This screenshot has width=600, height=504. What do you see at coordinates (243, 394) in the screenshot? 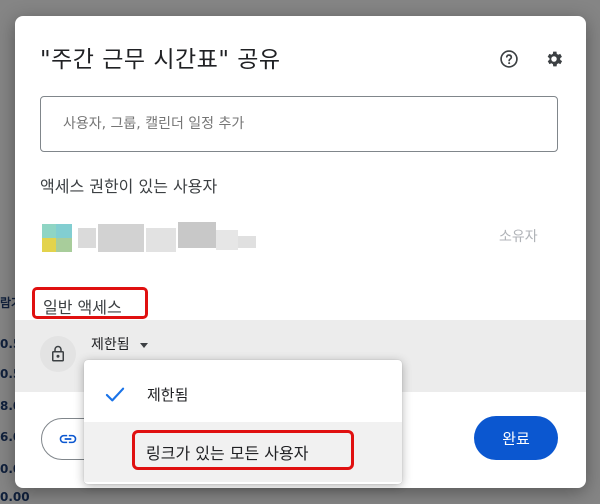
I see `menu-item-restricted: 제한됨` at bounding box center [243, 394].